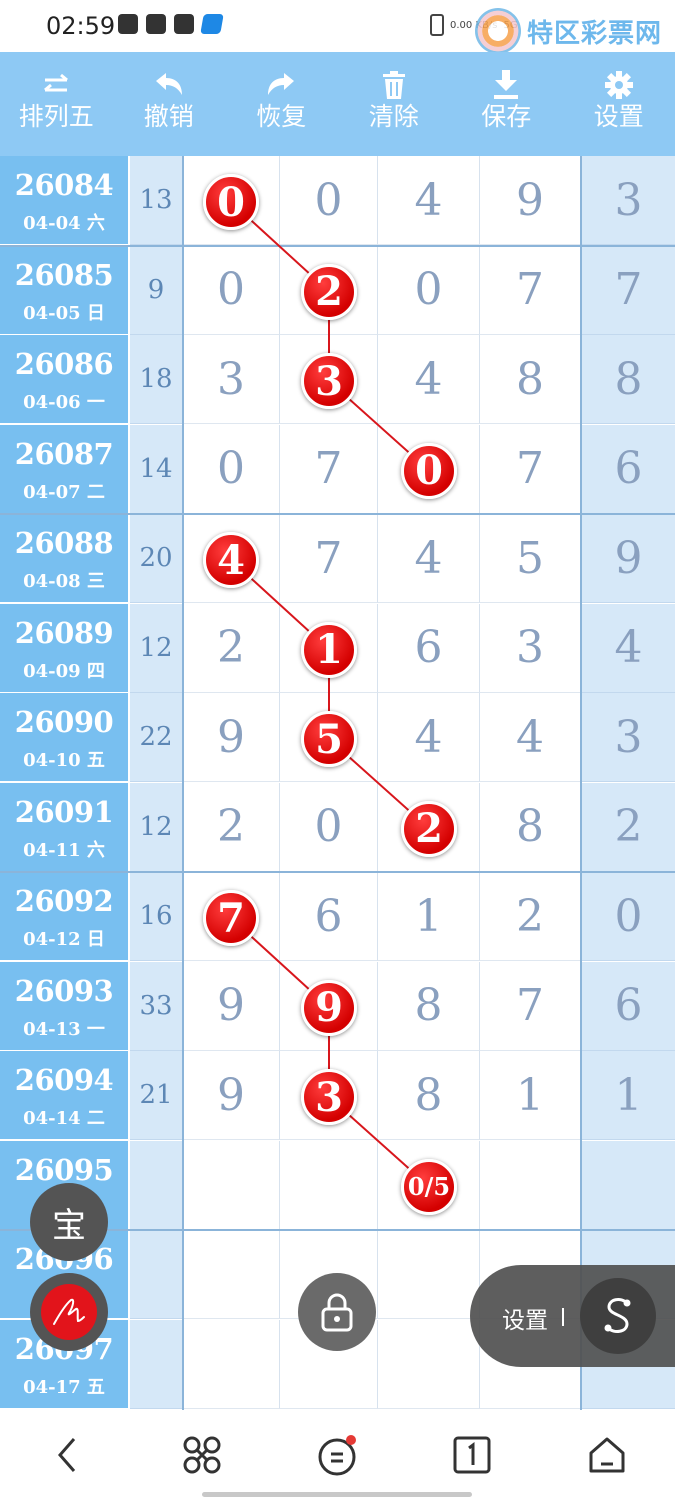  What do you see at coordinates (281, 85) in the screenshot?
I see `redo-icon` at bounding box center [281, 85].